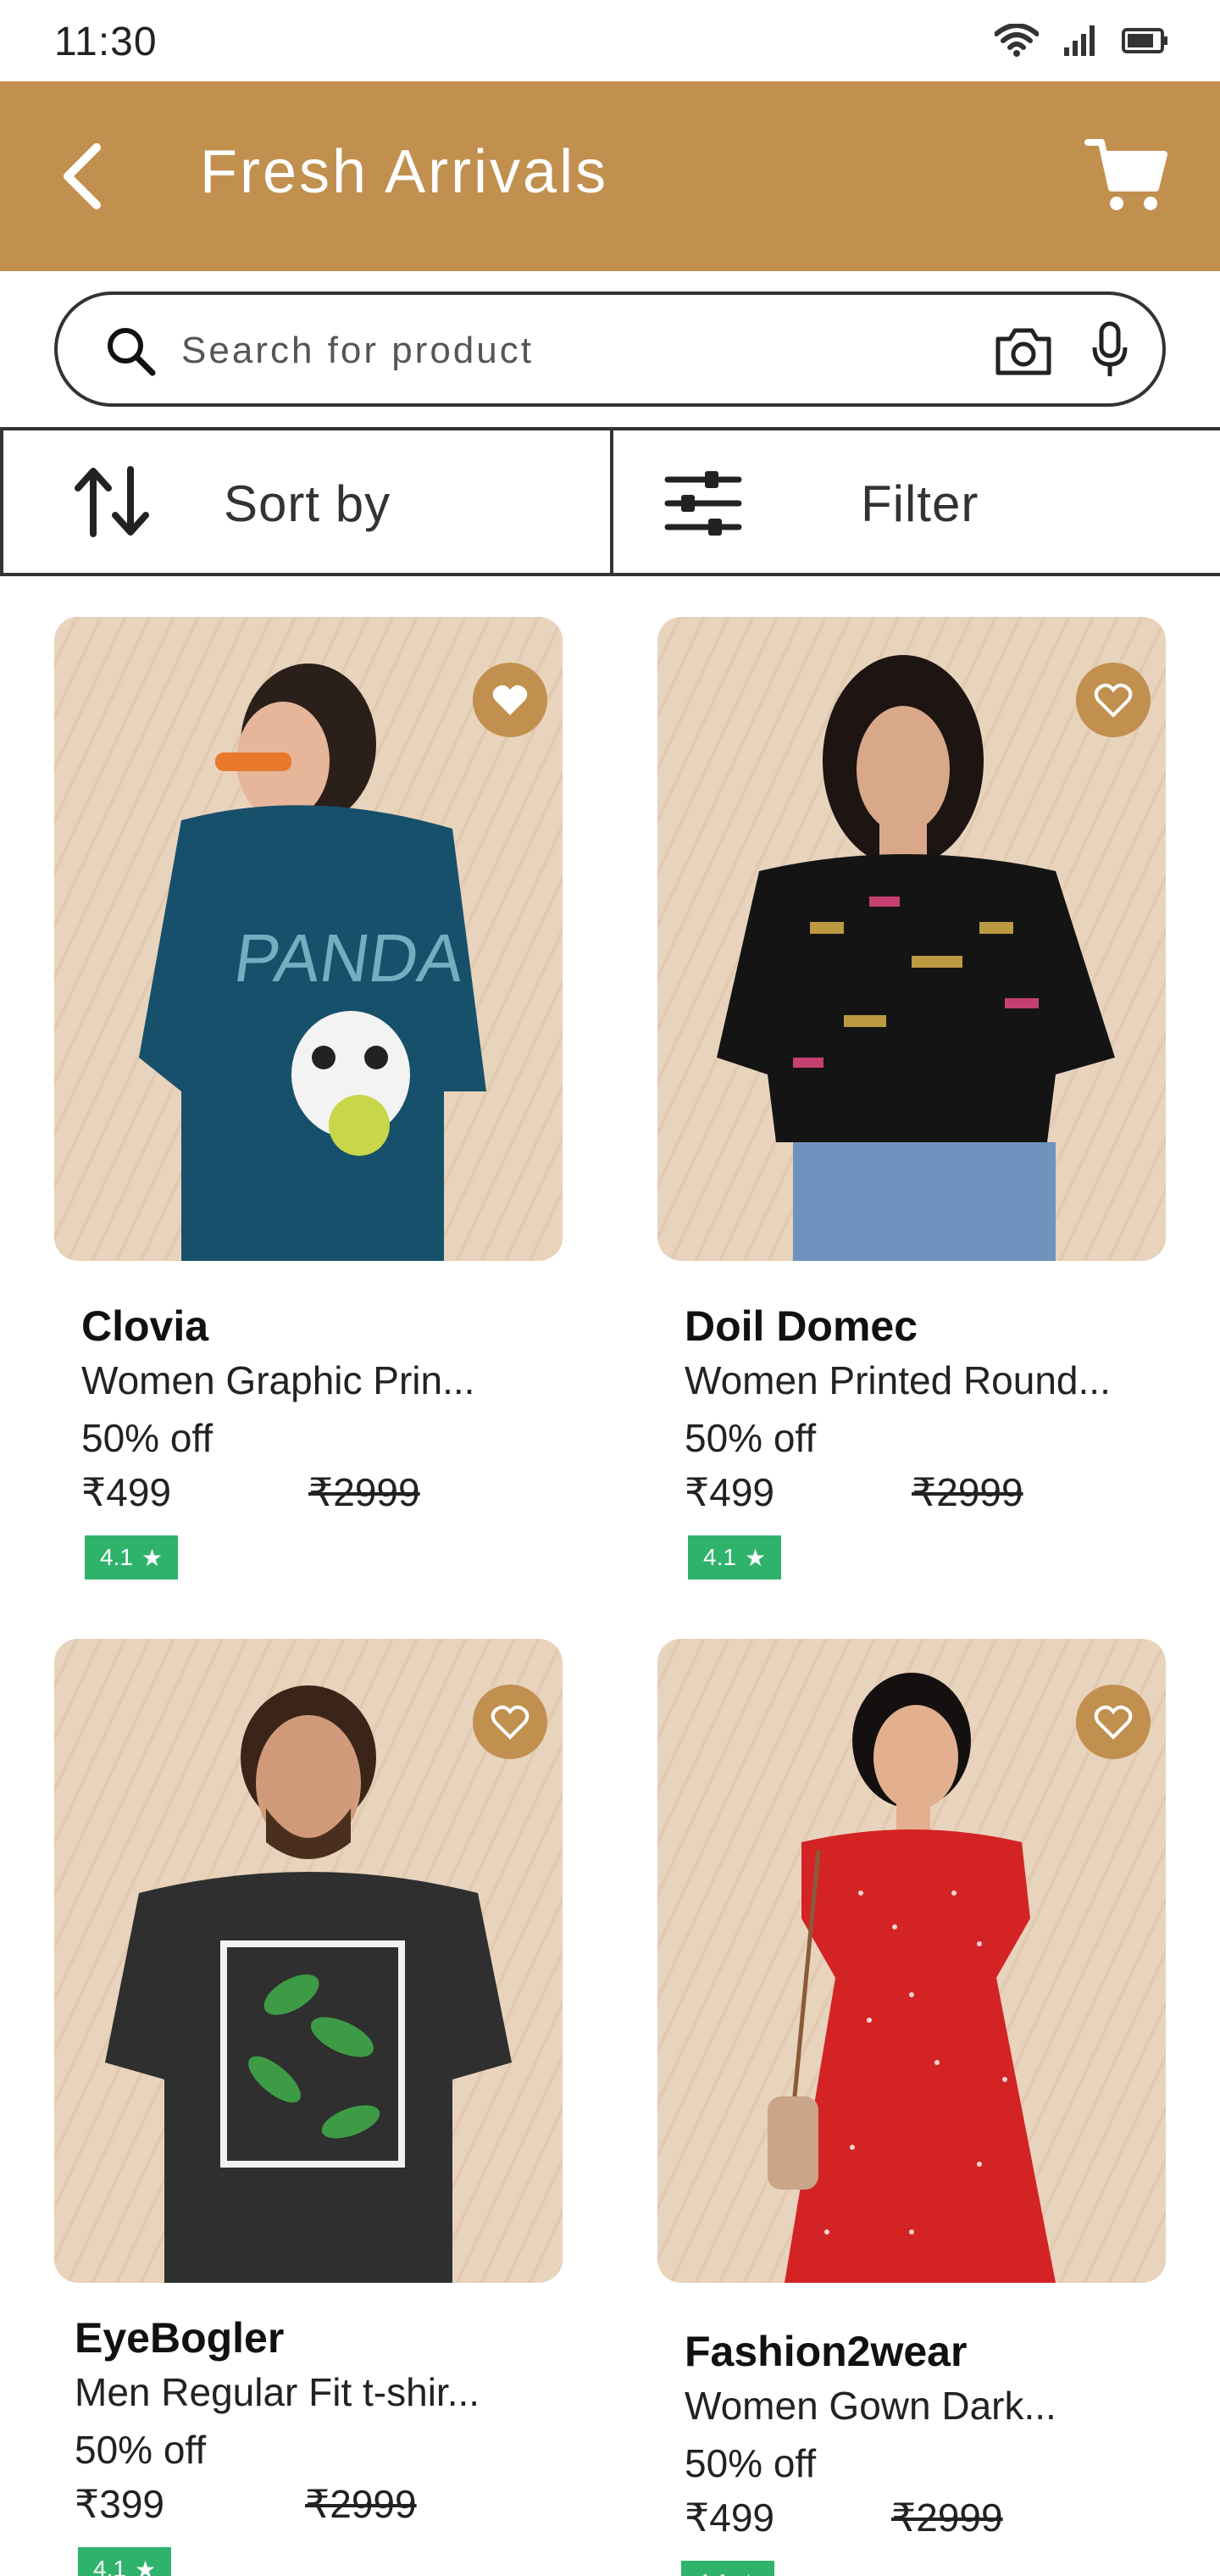 This screenshot has height=2576, width=1220. Describe the element at coordinates (132, 352) in the screenshot. I see `search-icon` at that location.